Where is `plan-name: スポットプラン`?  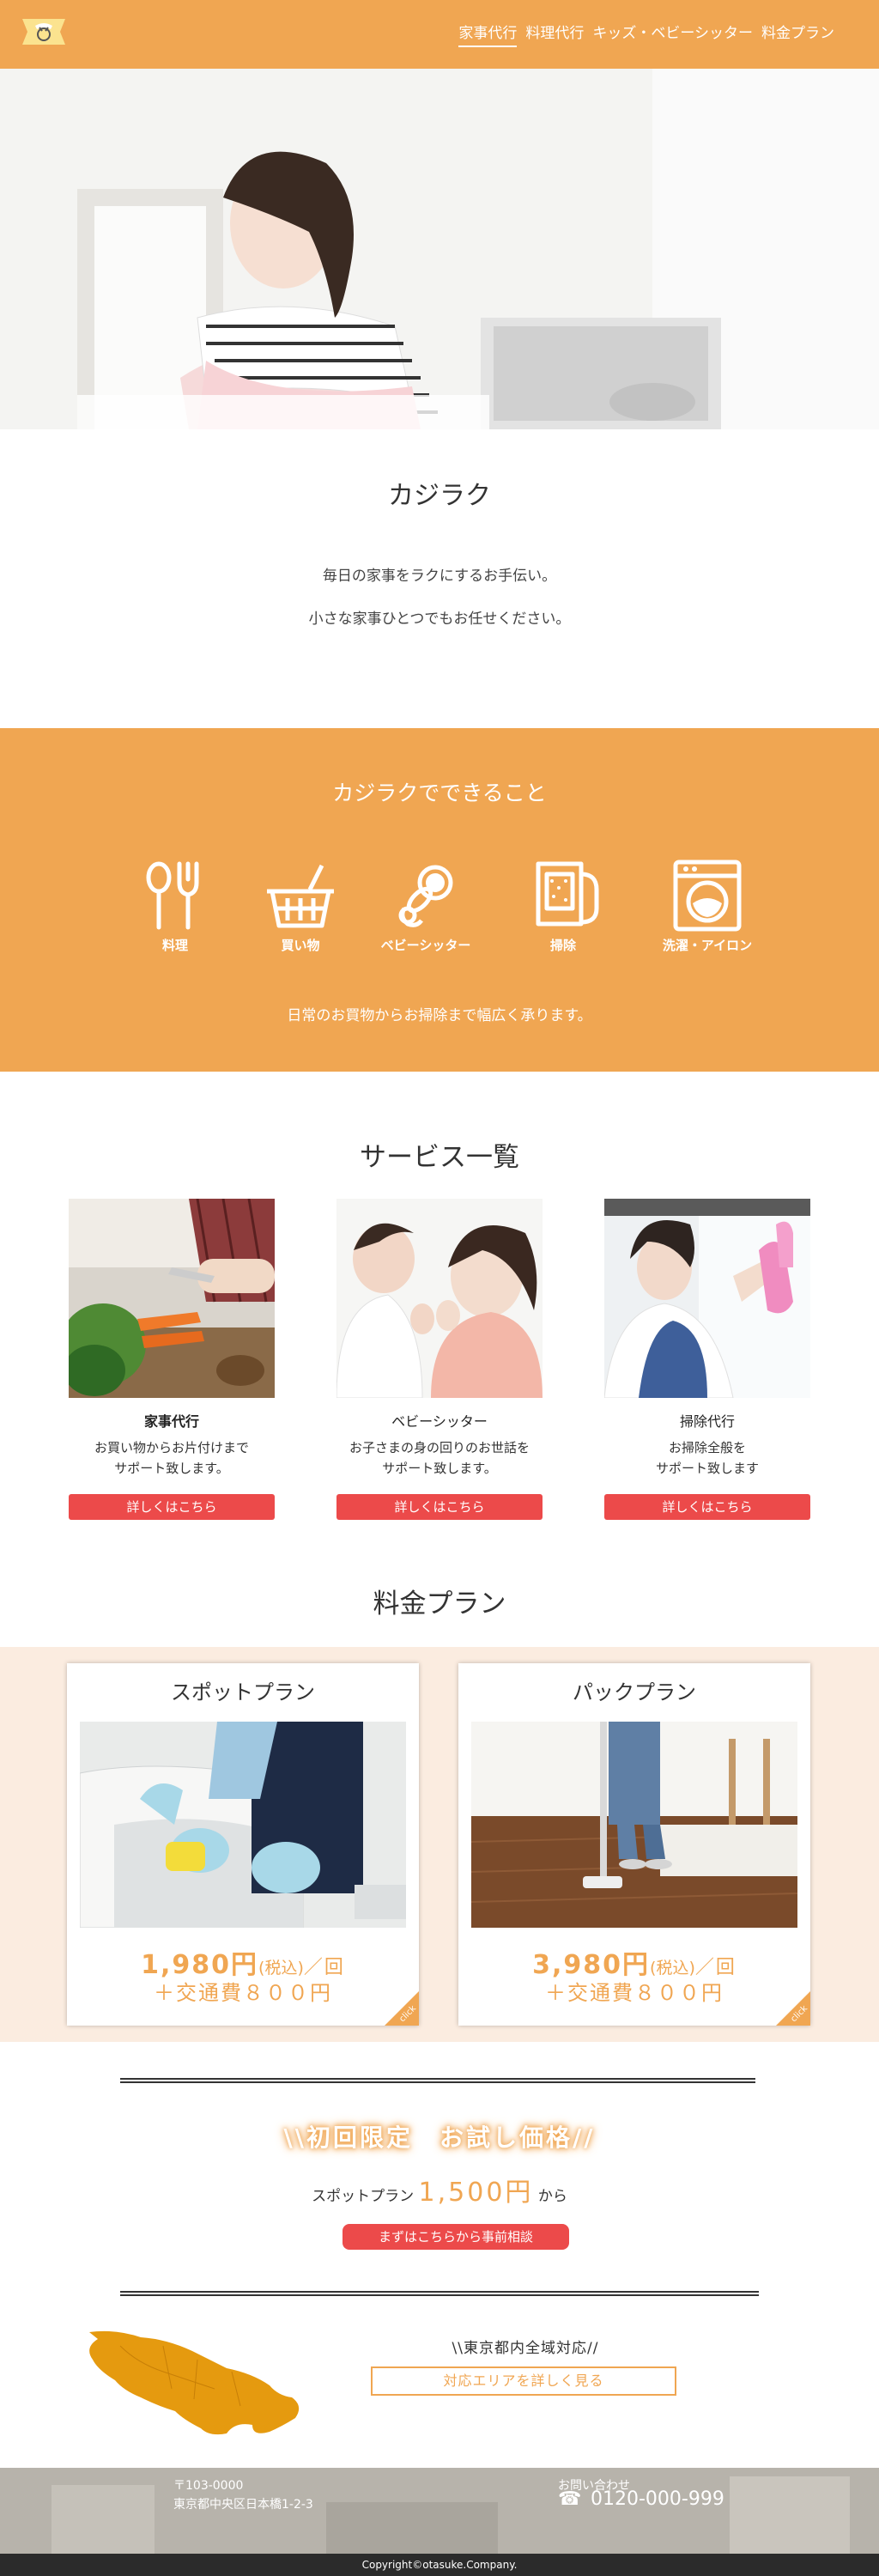 plan-name: スポットプラン is located at coordinates (243, 1692).